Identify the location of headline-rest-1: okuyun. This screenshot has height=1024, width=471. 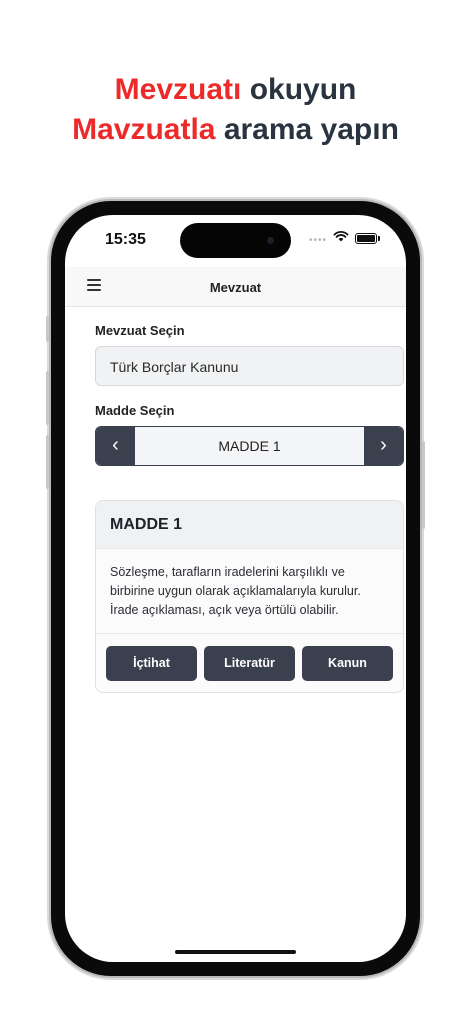
(303, 89).